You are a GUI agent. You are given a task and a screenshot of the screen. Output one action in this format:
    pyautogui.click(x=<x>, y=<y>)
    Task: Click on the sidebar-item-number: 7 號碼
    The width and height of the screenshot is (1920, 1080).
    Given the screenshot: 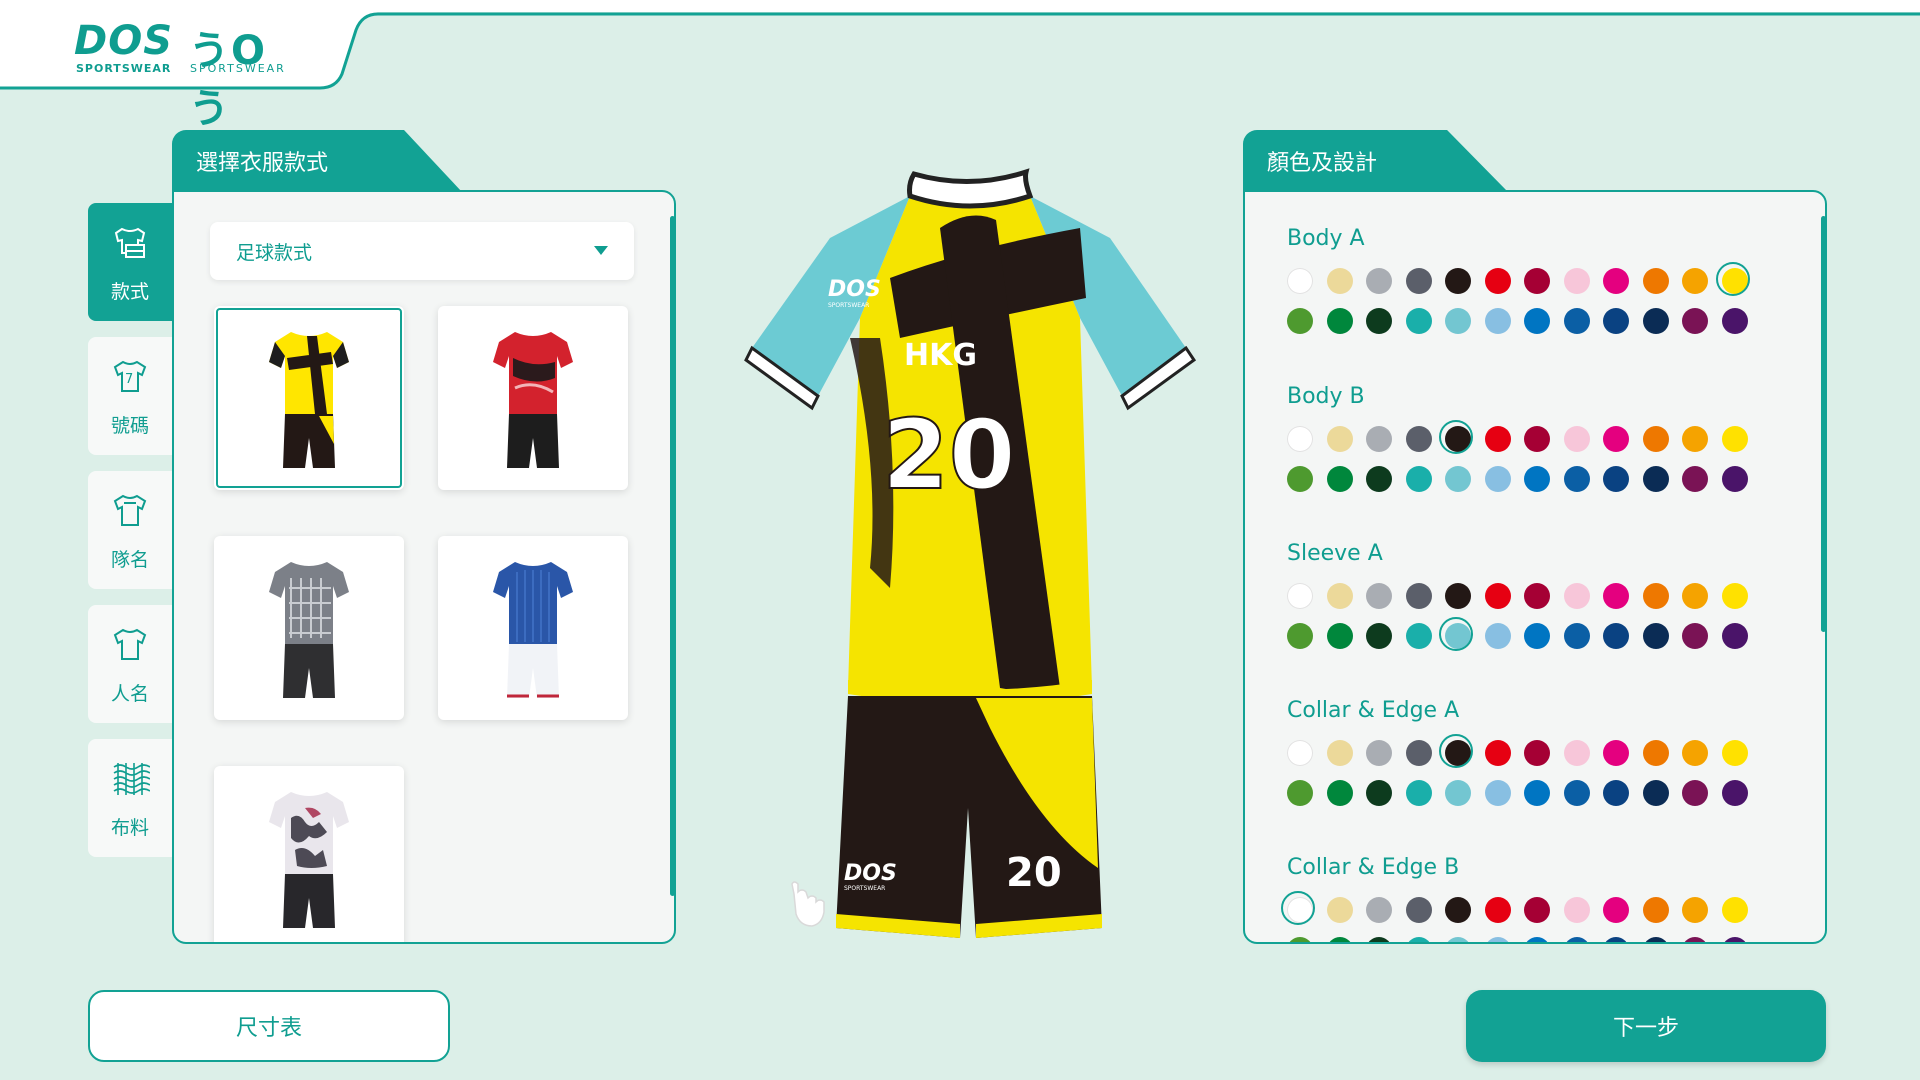 What is the action you would take?
    pyautogui.click(x=130, y=396)
    